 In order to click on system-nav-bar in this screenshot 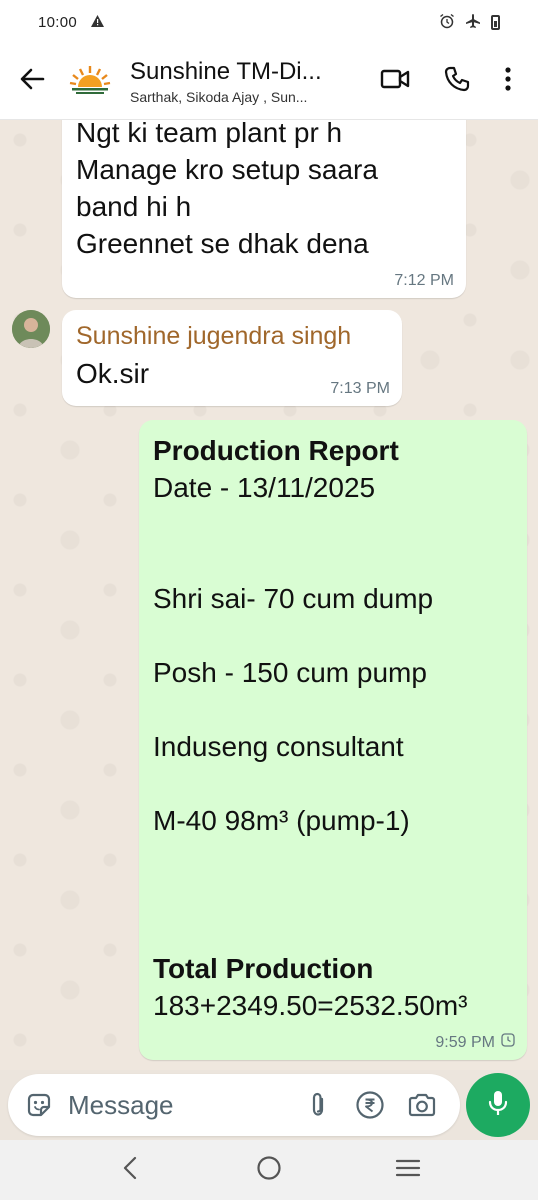, I will do `click(269, 1170)`.